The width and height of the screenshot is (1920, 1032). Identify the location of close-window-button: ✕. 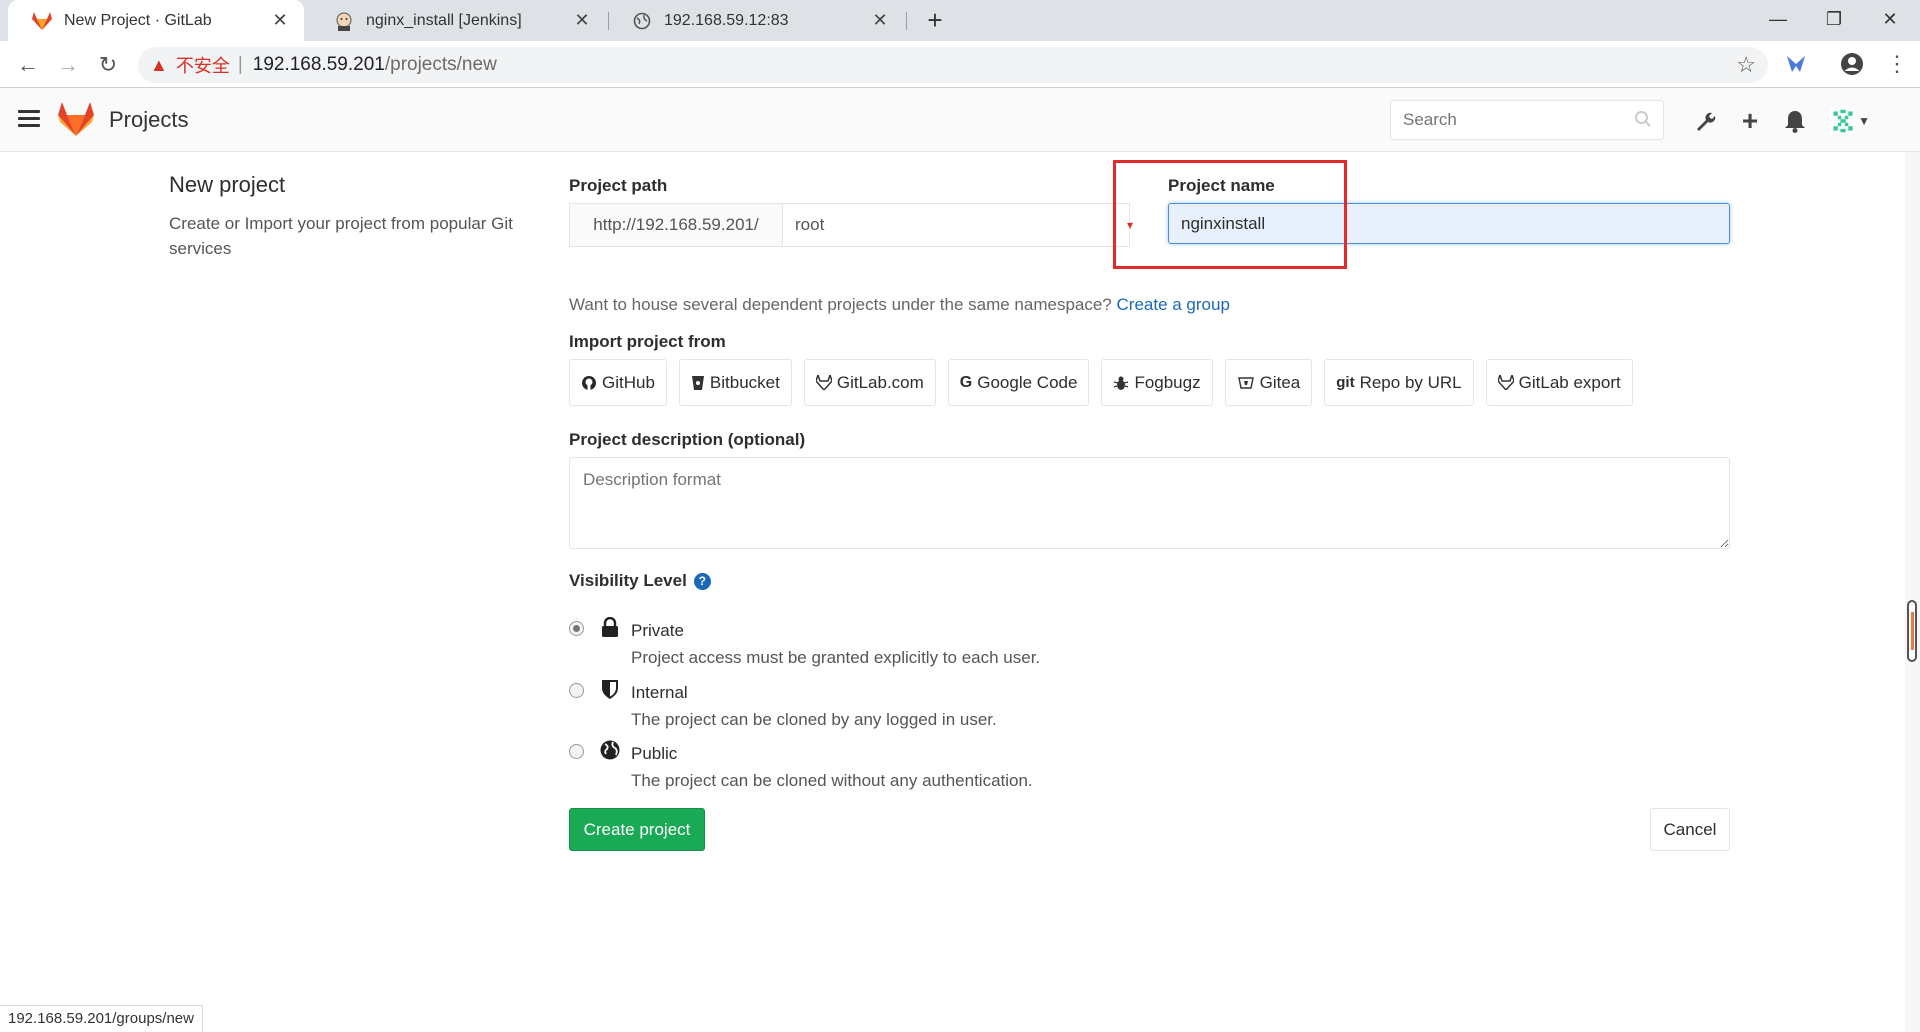
(1890, 20).